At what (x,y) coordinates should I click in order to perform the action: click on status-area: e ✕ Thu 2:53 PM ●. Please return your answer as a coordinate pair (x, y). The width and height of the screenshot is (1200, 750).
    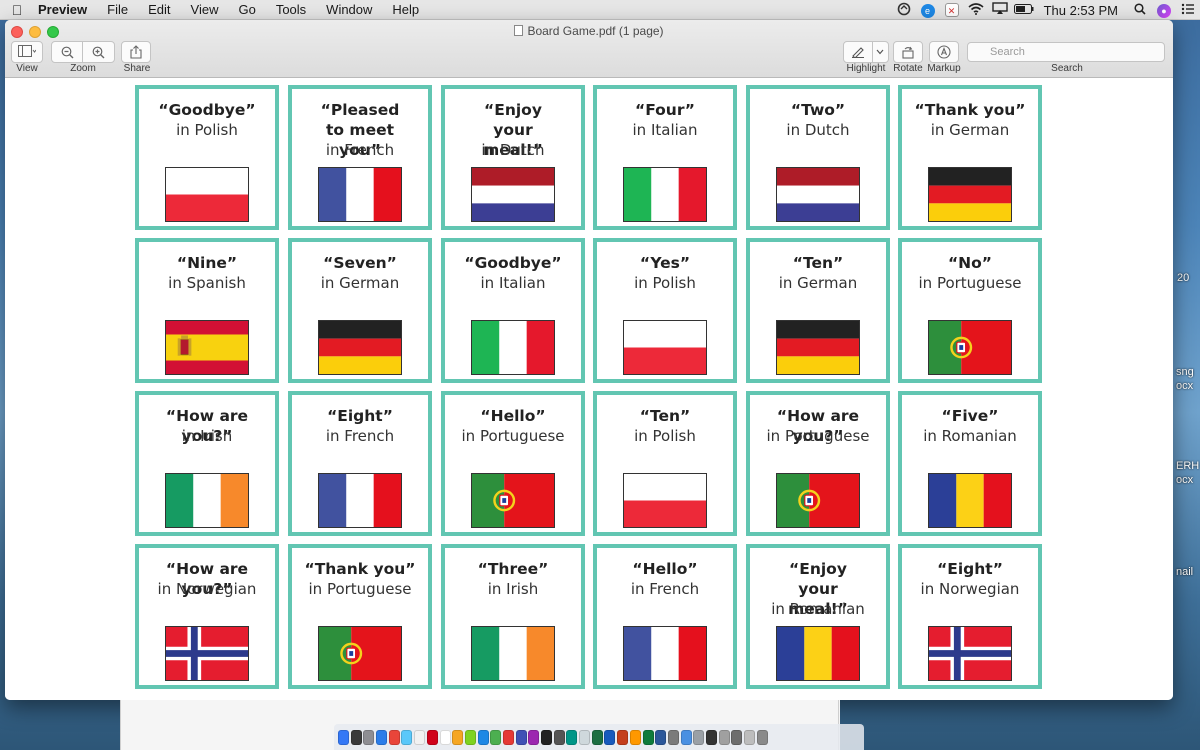
    Looking at the image, I should click on (1046, 10).